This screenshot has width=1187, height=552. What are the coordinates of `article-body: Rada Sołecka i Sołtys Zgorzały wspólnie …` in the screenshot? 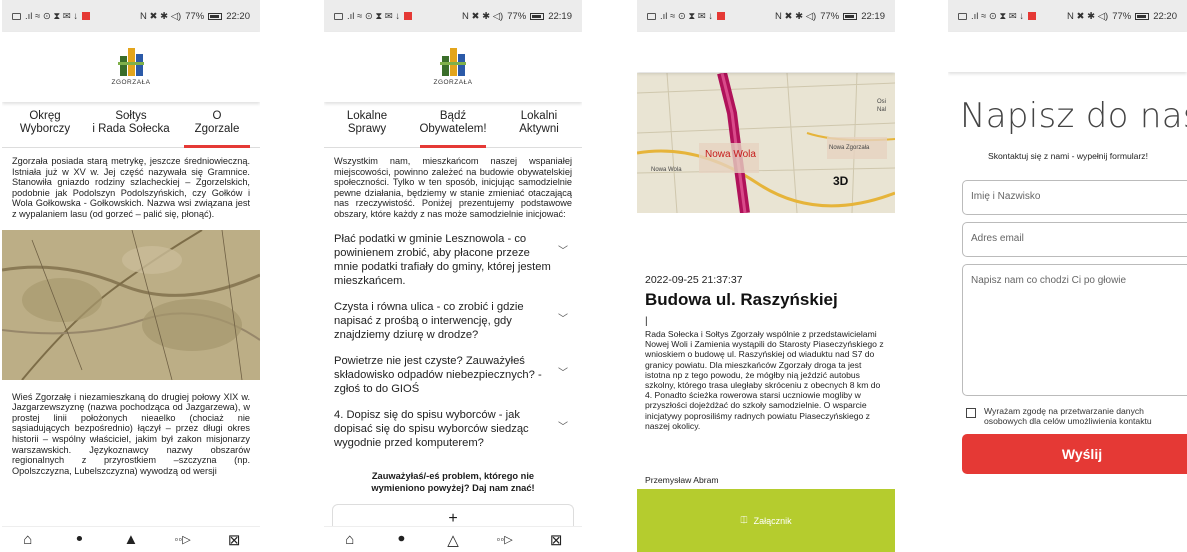 It's located at (764, 380).